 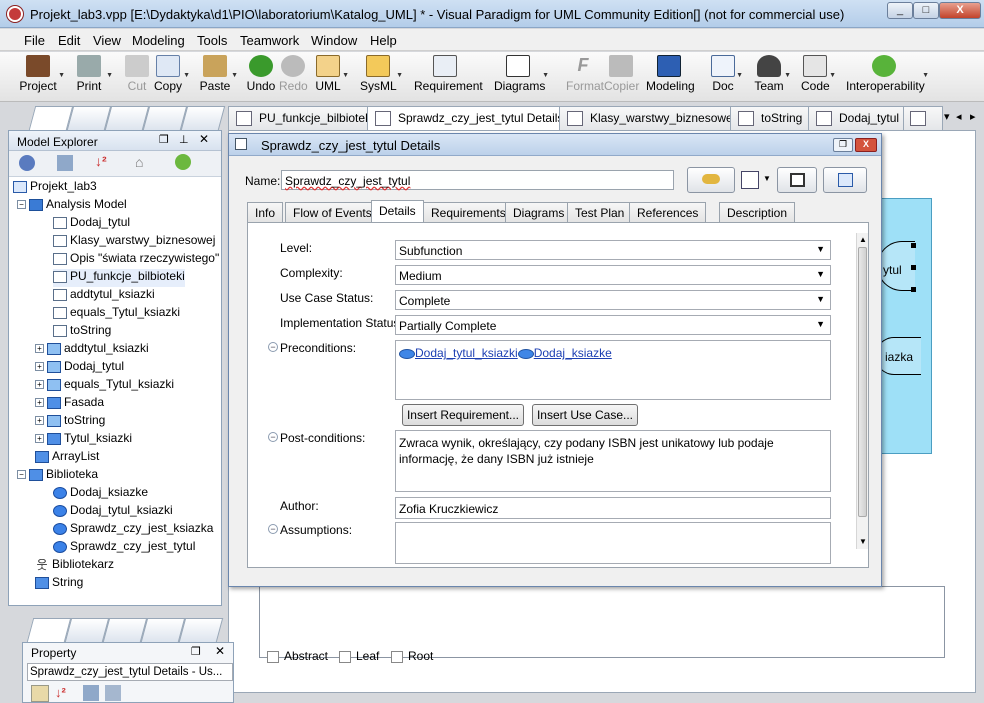 What do you see at coordinates (293, 77) in the screenshot?
I see `redo-button: Redo` at bounding box center [293, 77].